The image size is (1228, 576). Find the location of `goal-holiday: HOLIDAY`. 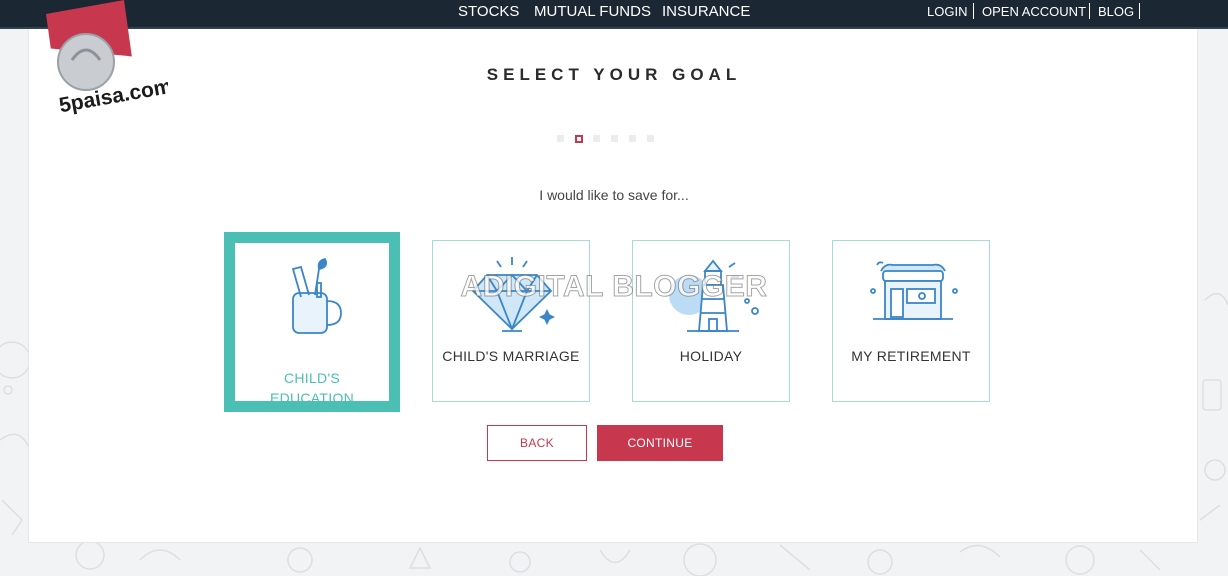

goal-holiday: HOLIDAY is located at coordinates (711, 321).